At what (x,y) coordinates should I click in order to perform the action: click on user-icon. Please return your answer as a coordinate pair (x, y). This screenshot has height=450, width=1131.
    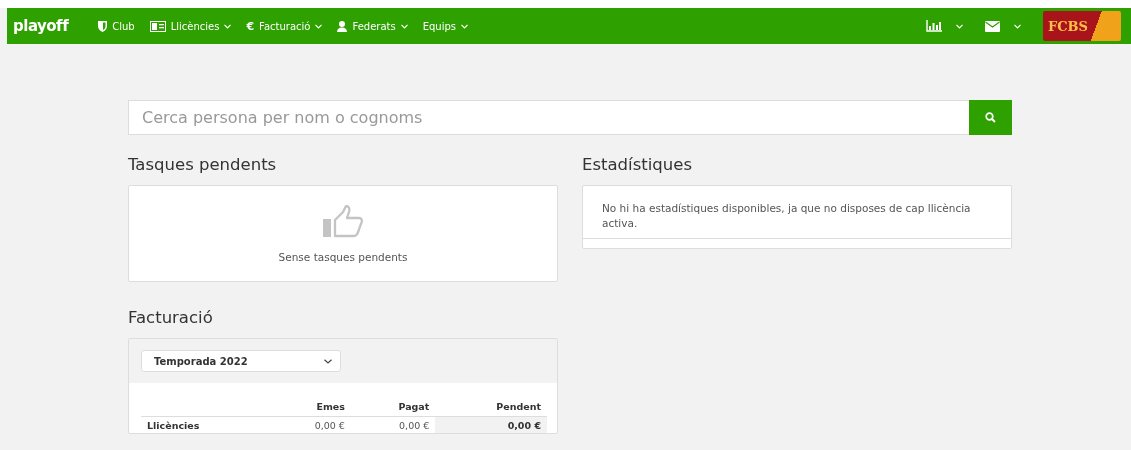
    Looking at the image, I should click on (342, 26).